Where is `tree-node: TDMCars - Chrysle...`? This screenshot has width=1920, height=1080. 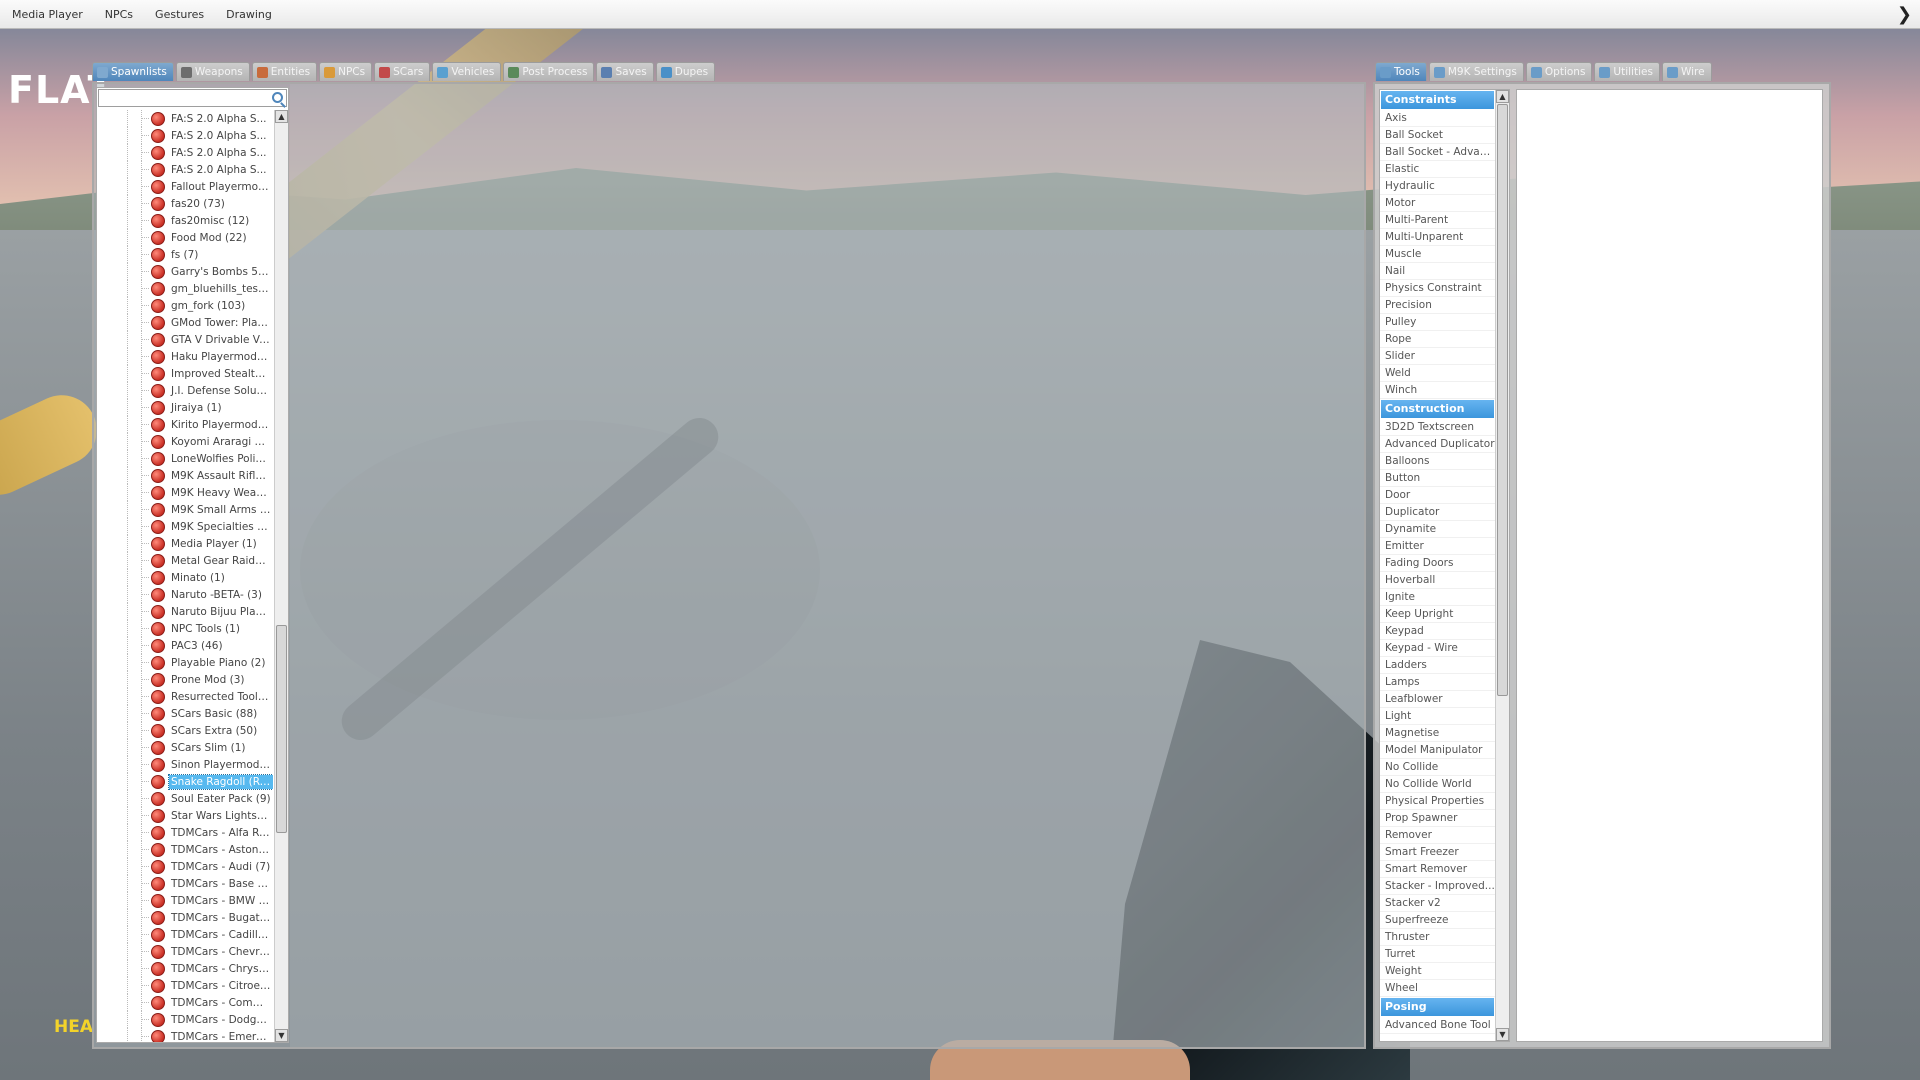
tree-node: TDMCars - Chrysle... is located at coordinates (185, 968).